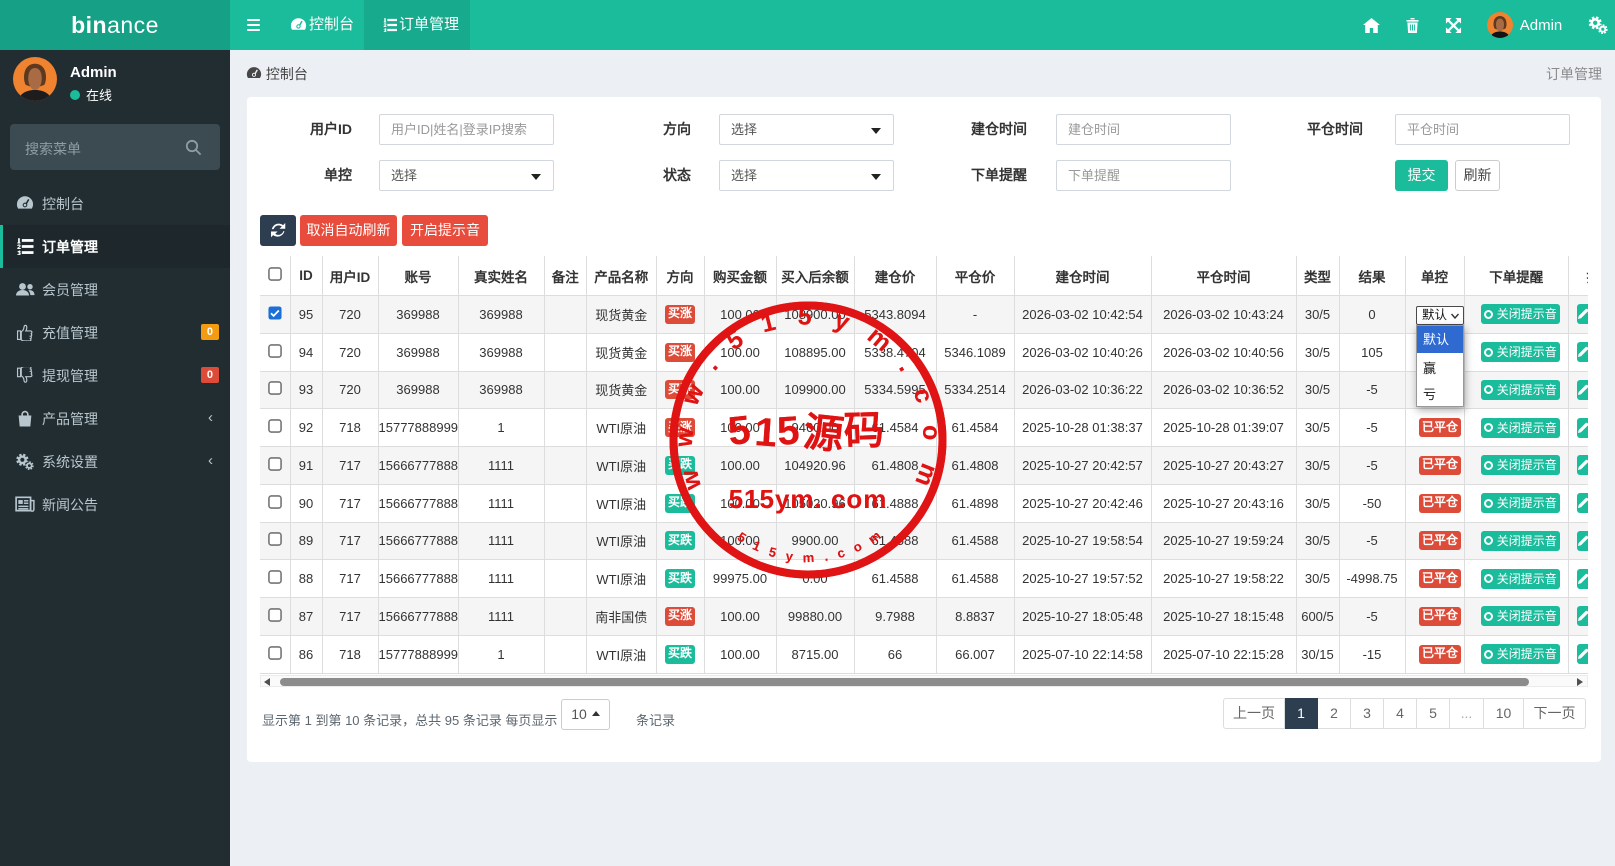 The width and height of the screenshot is (1615, 866). Describe the element at coordinates (808, 406) in the screenshot. I see `svg-text: www.515ym.com` at that location.